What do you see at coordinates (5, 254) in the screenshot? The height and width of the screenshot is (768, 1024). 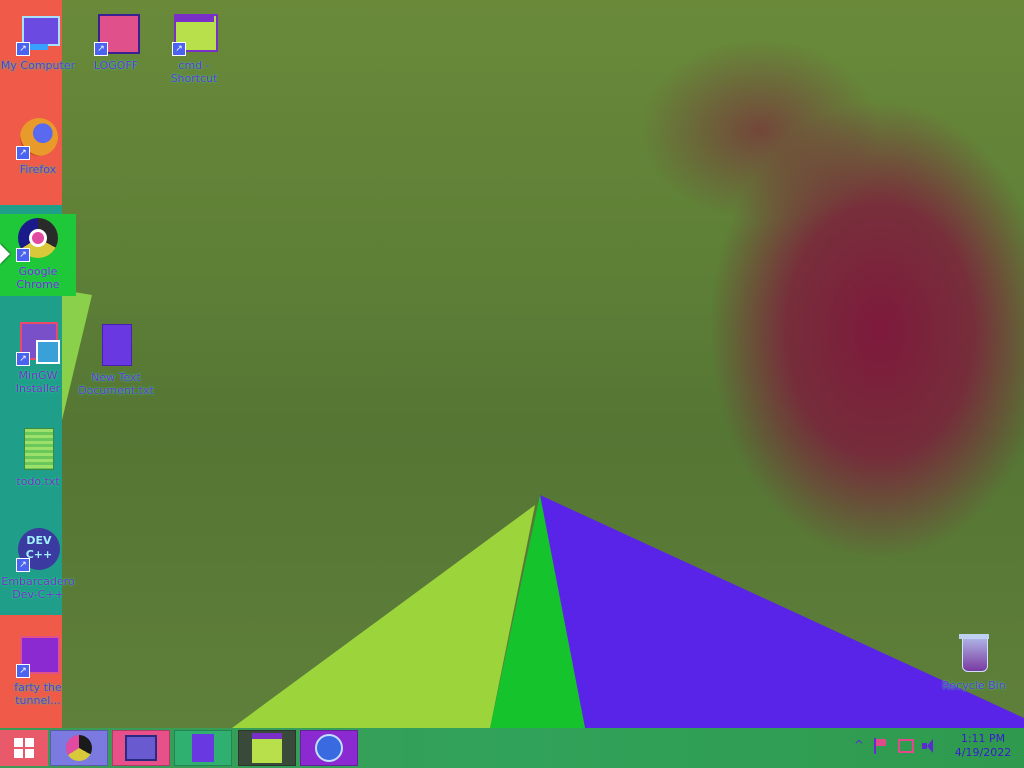 I see `mouse-cursor` at bounding box center [5, 254].